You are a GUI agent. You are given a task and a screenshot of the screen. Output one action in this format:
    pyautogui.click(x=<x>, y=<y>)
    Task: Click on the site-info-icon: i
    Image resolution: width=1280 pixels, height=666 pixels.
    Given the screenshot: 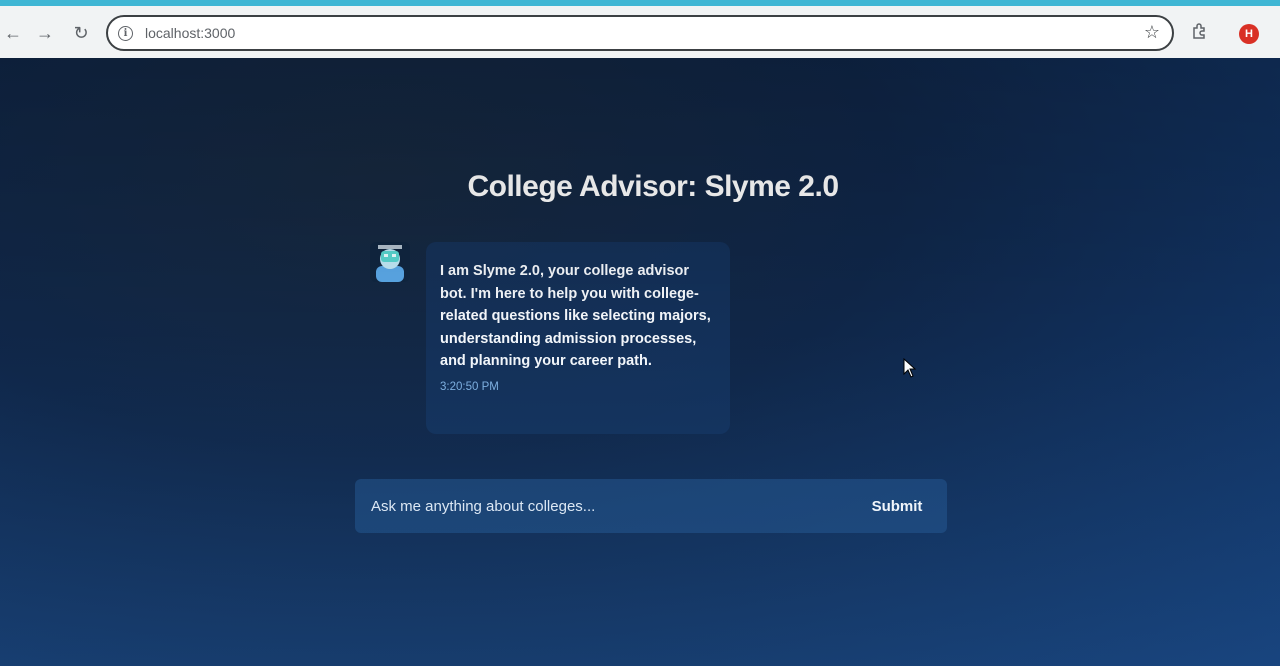 What is the action you would take?
    pyautogui.click(x=125, y=33)
    